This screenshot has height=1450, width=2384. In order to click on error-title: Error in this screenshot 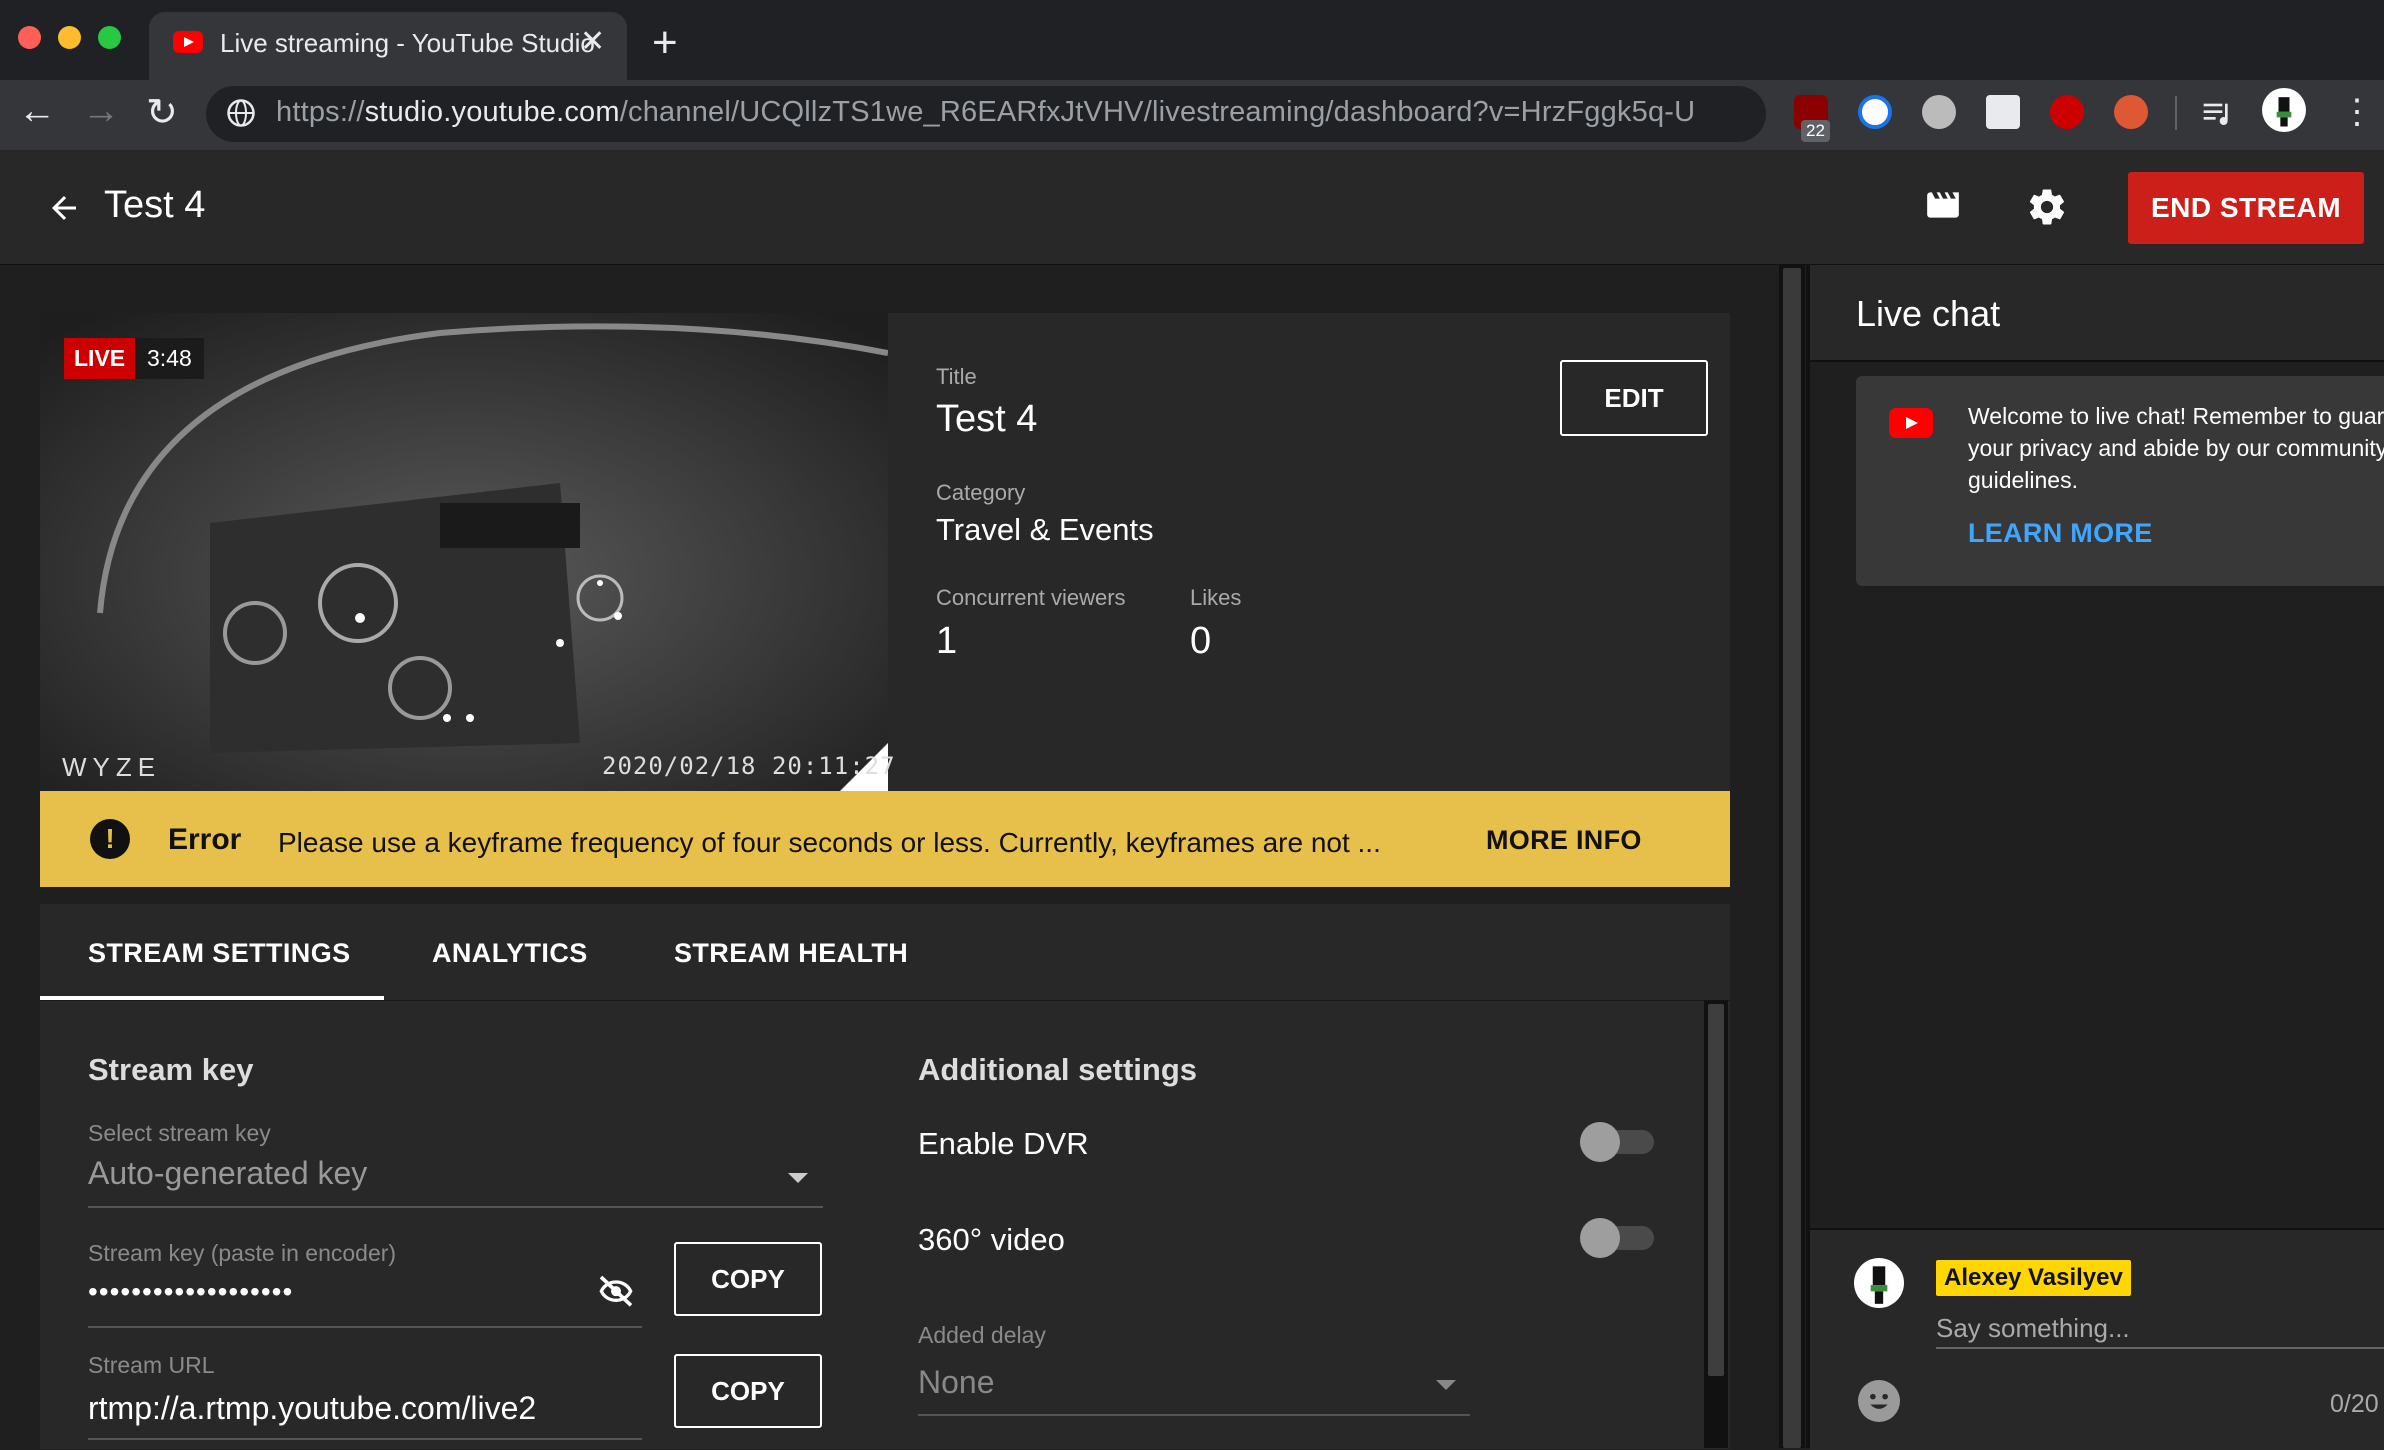, I will do `click(205, 839)`.